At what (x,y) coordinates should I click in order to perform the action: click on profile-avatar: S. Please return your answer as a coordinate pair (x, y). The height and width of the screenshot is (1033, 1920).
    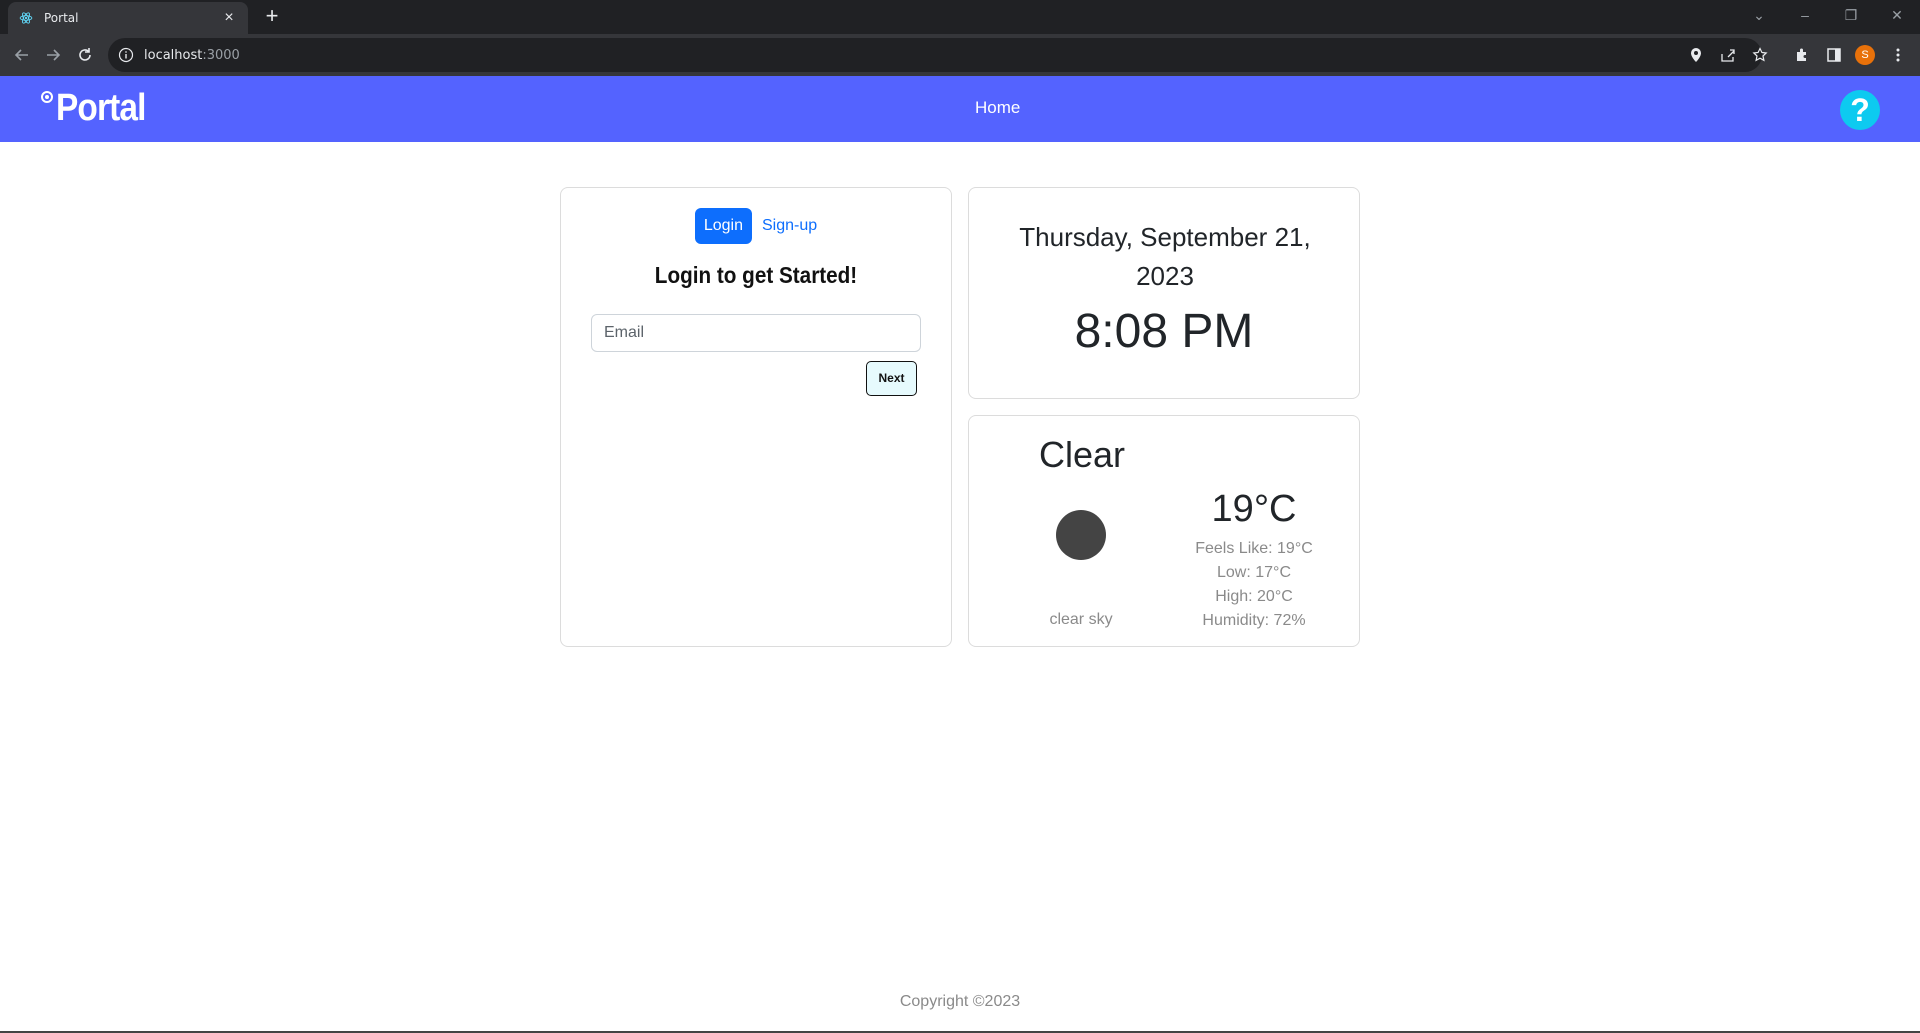
    Looking at the image, I should click on (1865, 55).